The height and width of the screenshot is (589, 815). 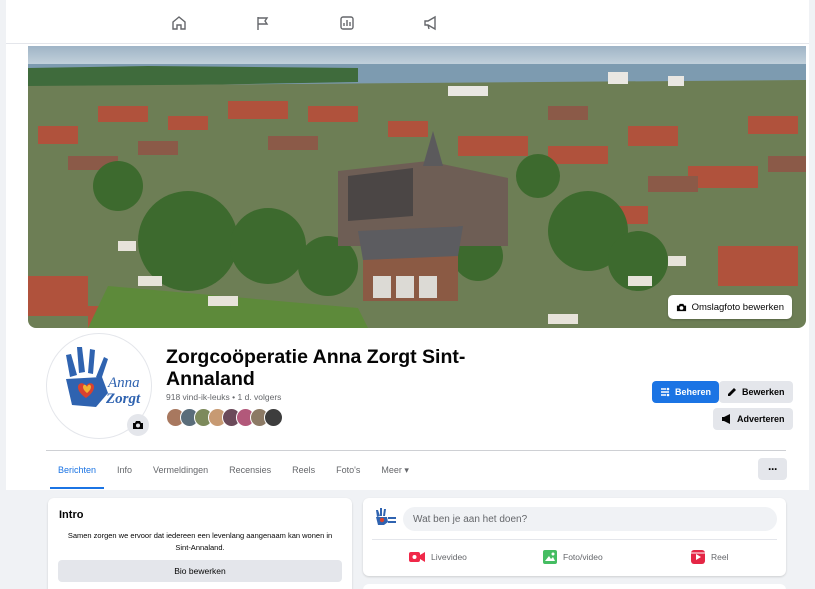 I want to click on tab-label: Reels, so click(x=304, y=470).